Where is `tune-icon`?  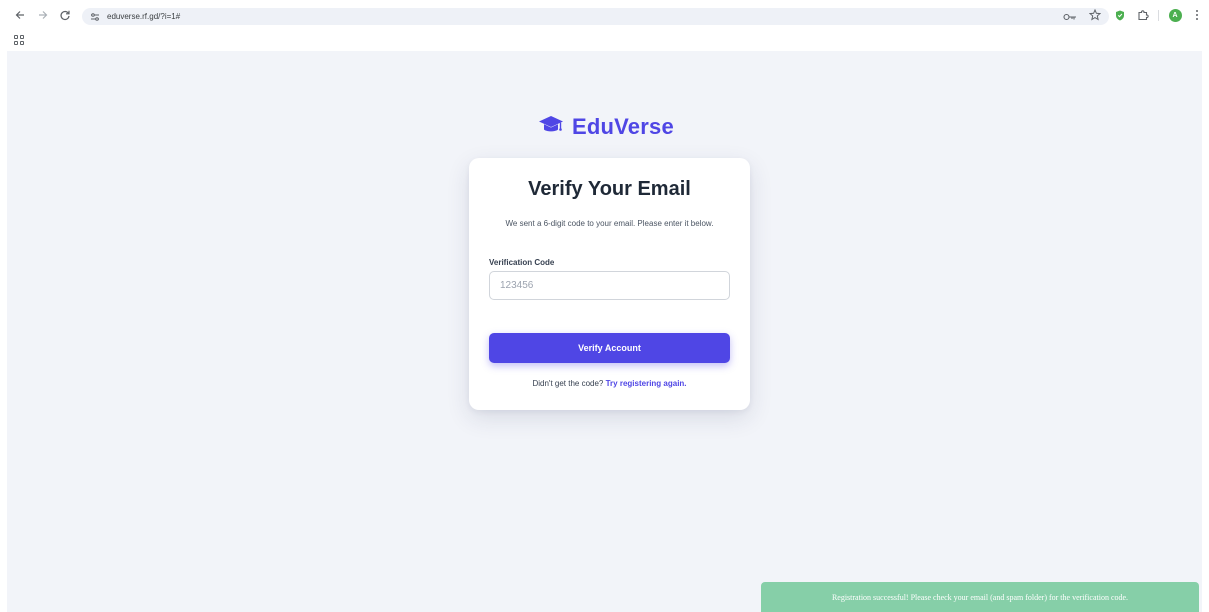 tune-icon is located at coordinates (95, 16).